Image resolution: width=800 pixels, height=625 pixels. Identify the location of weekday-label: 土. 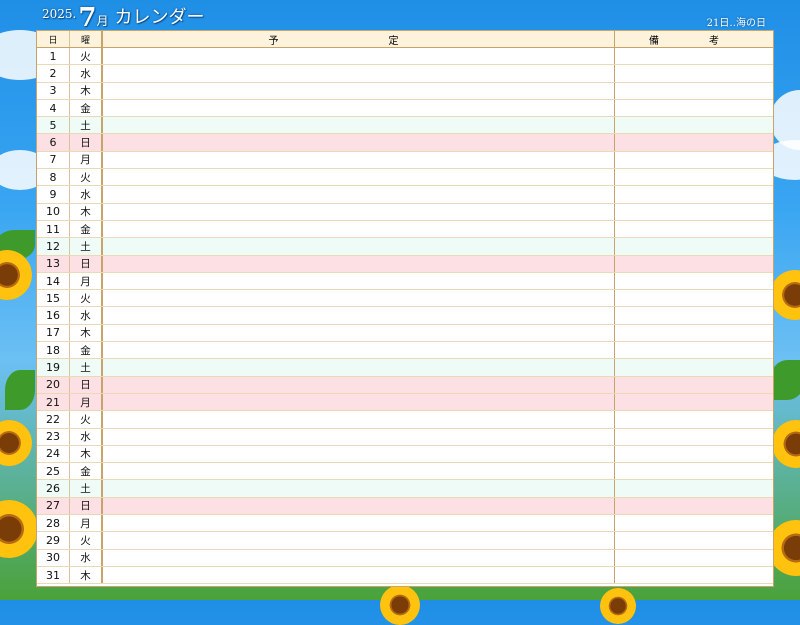
(86, 246).